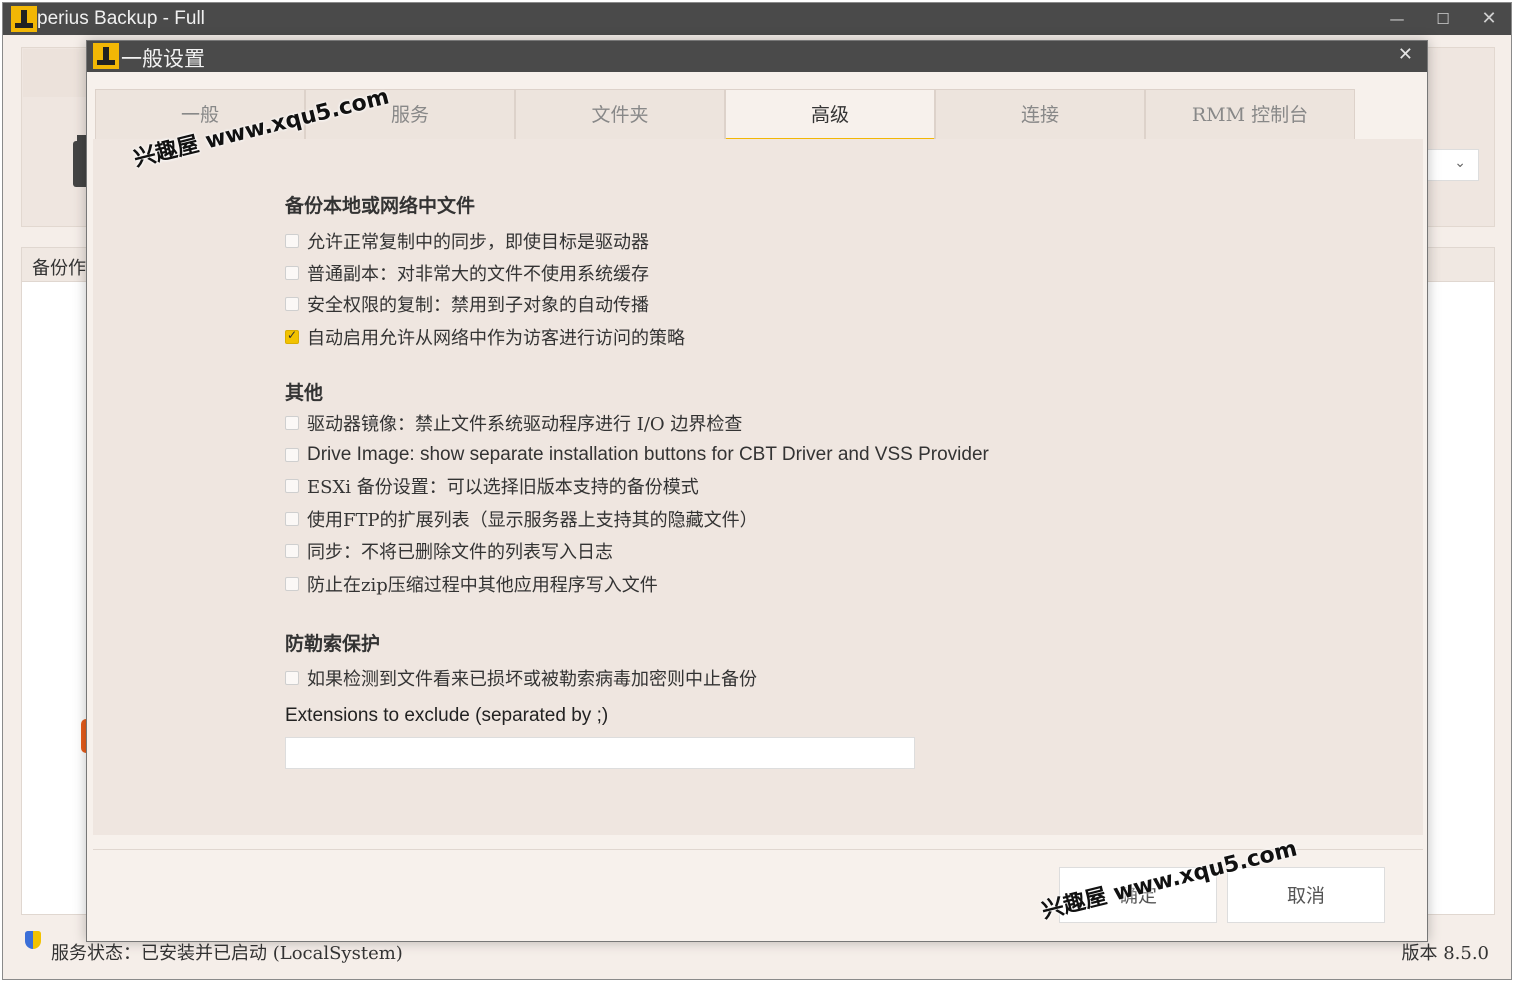 This screenshot has width=1514, height=982. I want to click on dialog-title: 一般设置, so click(163, 59).